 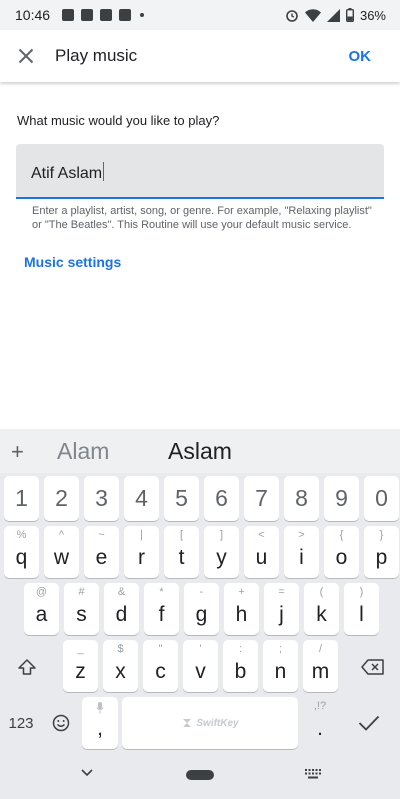 I want to click on more-notifications-dot, so click(x=142, y=15).